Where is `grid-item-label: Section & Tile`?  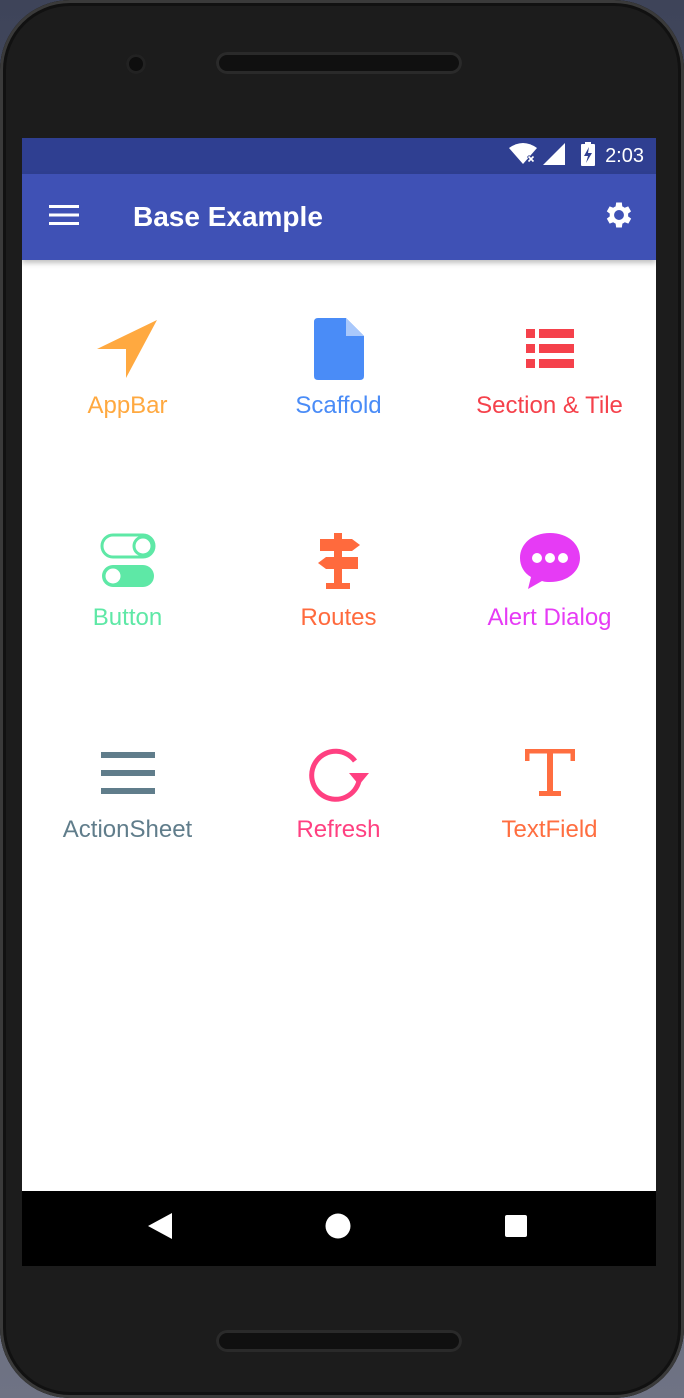 grid-item-label: Section & Tile is located at coordinates (549, 405).